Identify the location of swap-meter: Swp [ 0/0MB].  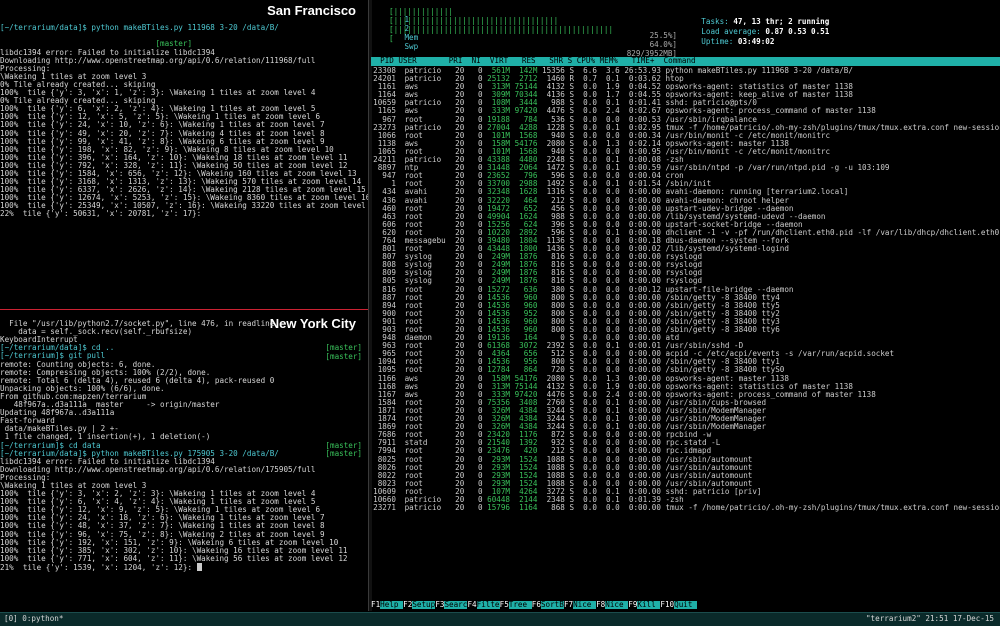
(533, 50).